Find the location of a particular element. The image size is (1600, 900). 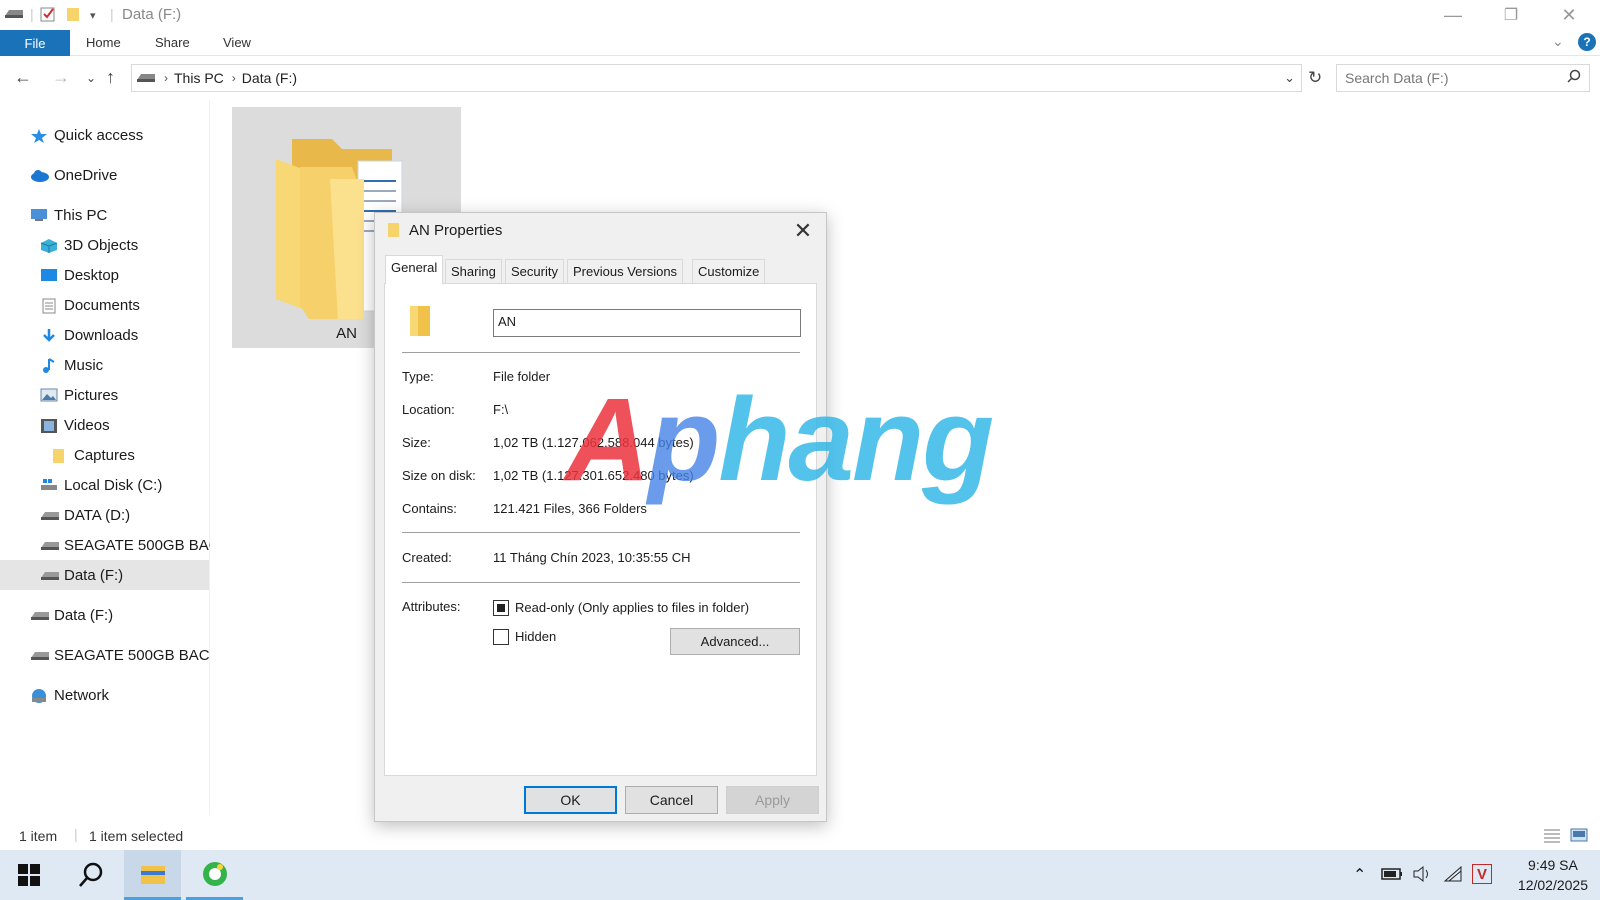

new-folder-icon is located at coordinates (74, 15).